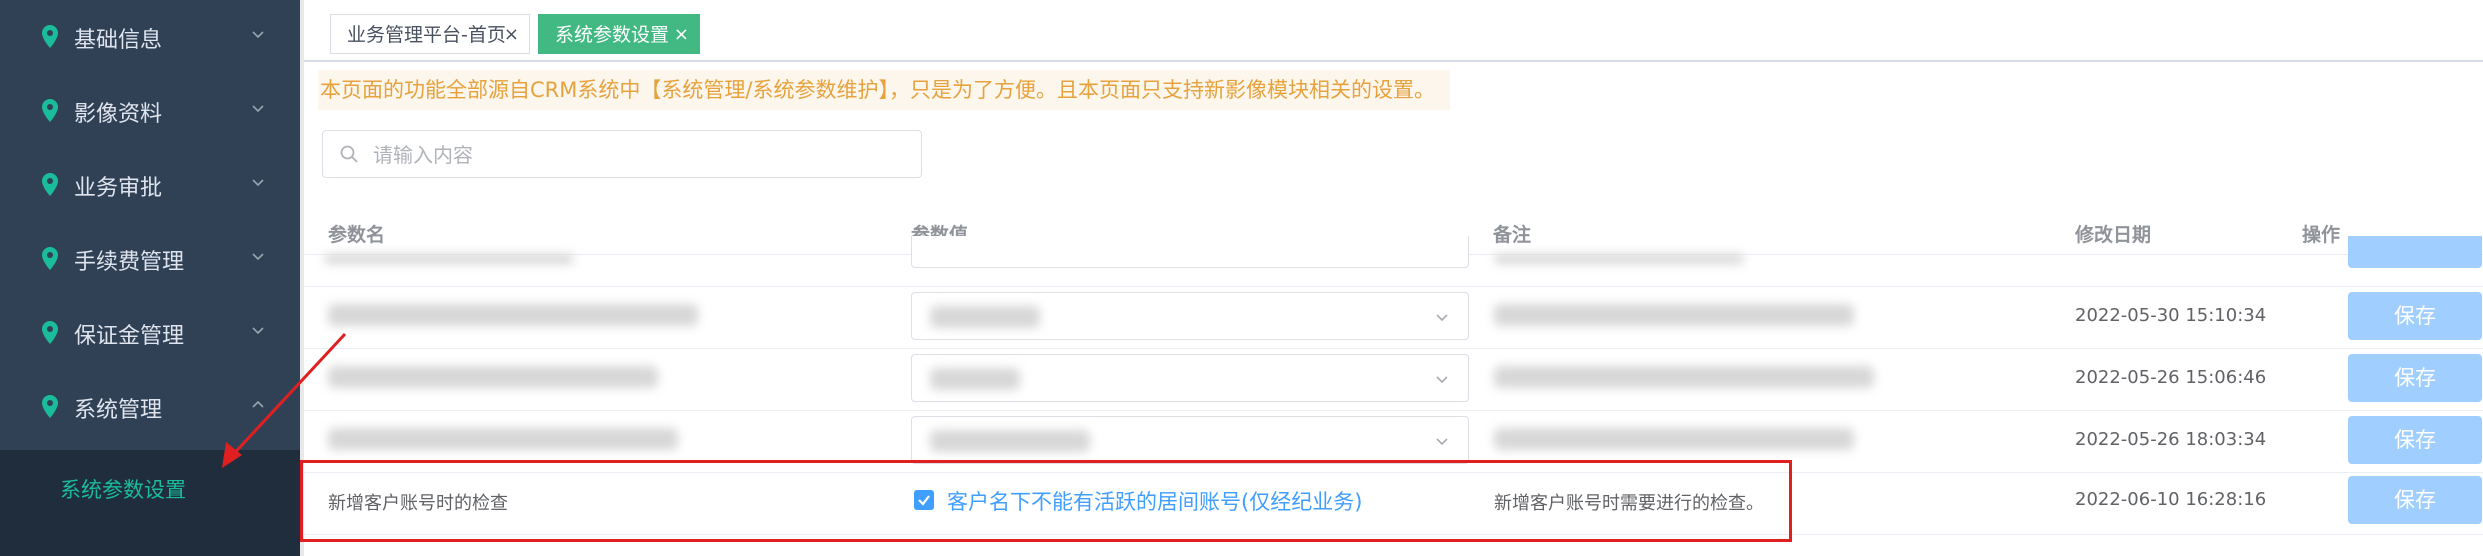 Image resolution: width=2483 pixels, height=556 pixels. What do you see at coordinates (258, 404) in the screenshot?
I see `chevron-up-icon` at bounding box center [258, 404].